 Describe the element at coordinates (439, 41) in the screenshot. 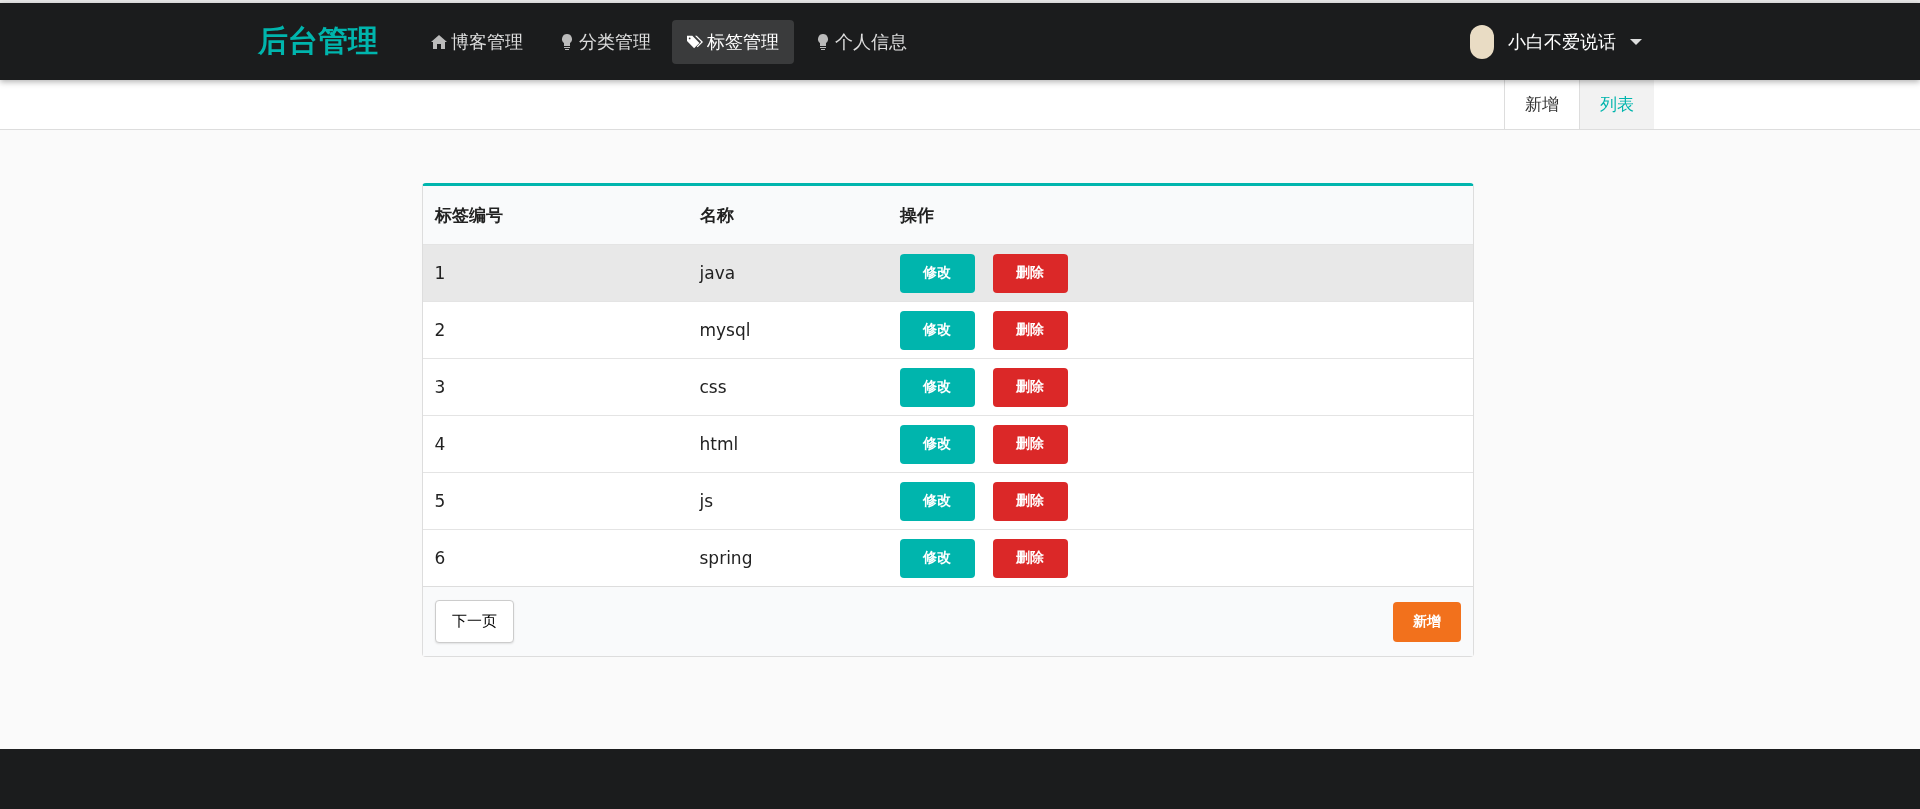

I see `home-icon` at that location.